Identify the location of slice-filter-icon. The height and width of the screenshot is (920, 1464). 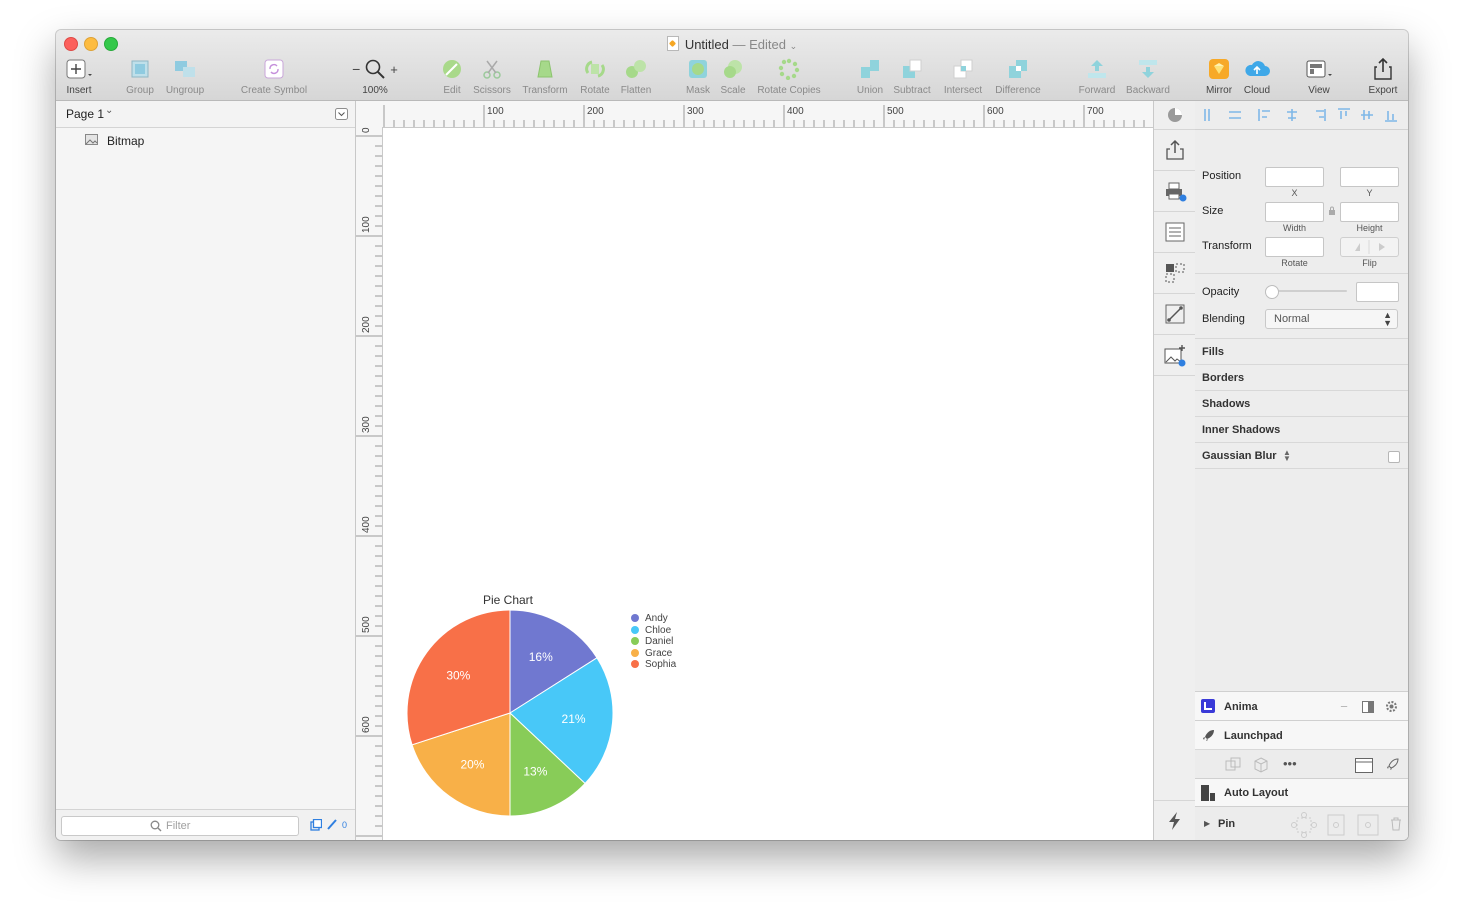
(332, 824).